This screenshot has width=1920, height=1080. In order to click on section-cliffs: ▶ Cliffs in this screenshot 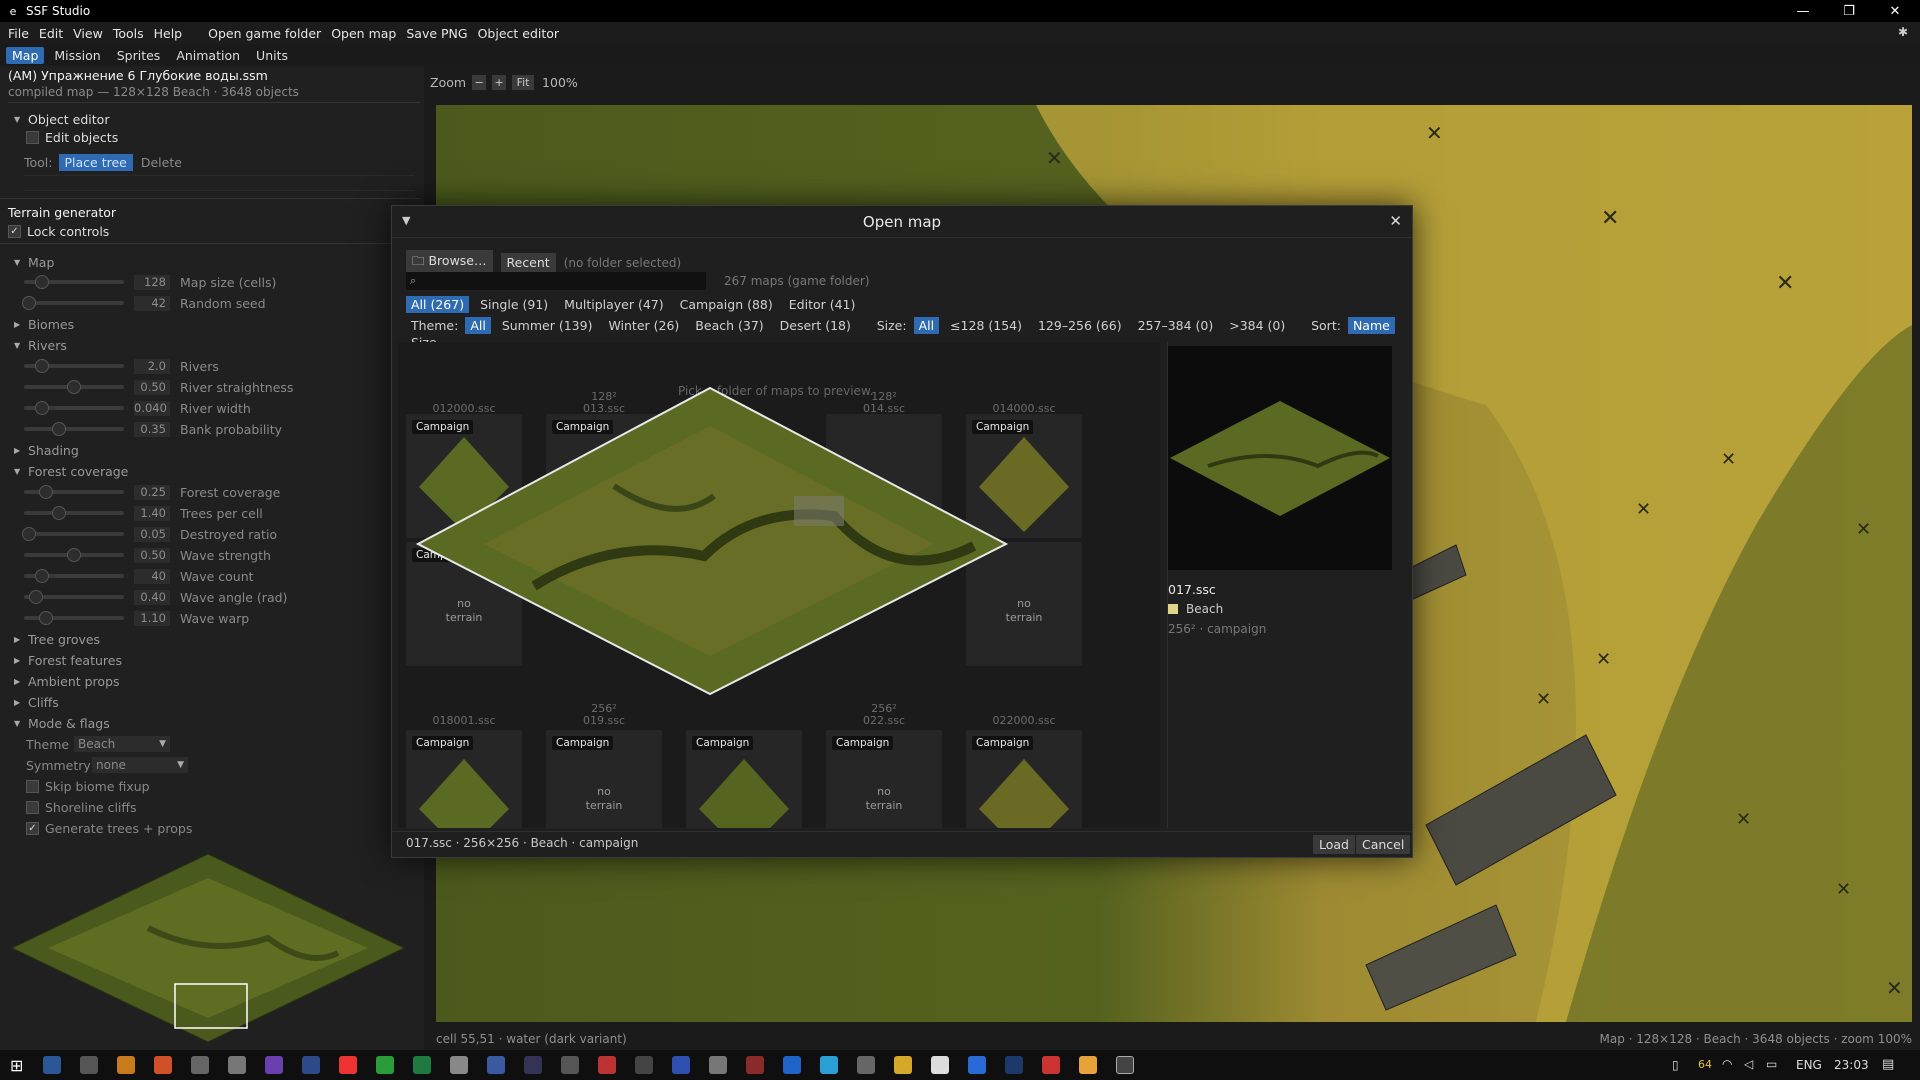, I will do `click(36, 702)`.